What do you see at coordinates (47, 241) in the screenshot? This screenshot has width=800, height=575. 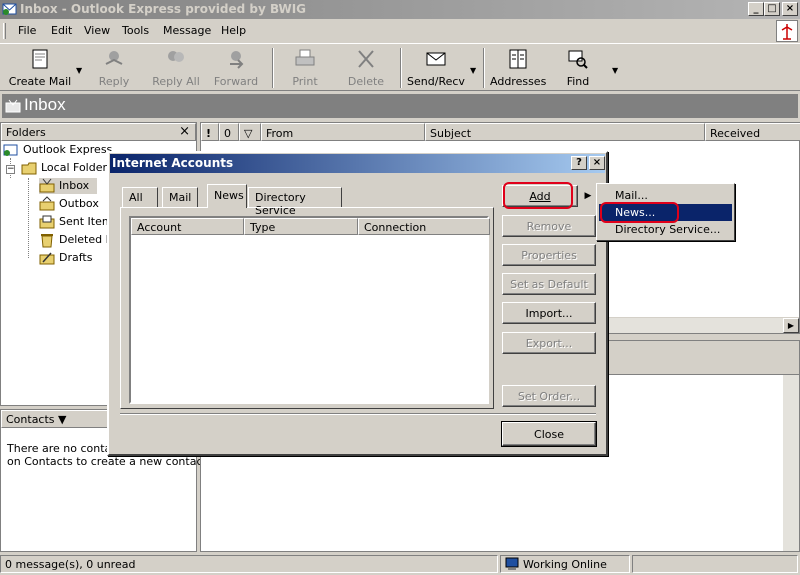 I see `trash-icon` at bounding box center [47, 241].